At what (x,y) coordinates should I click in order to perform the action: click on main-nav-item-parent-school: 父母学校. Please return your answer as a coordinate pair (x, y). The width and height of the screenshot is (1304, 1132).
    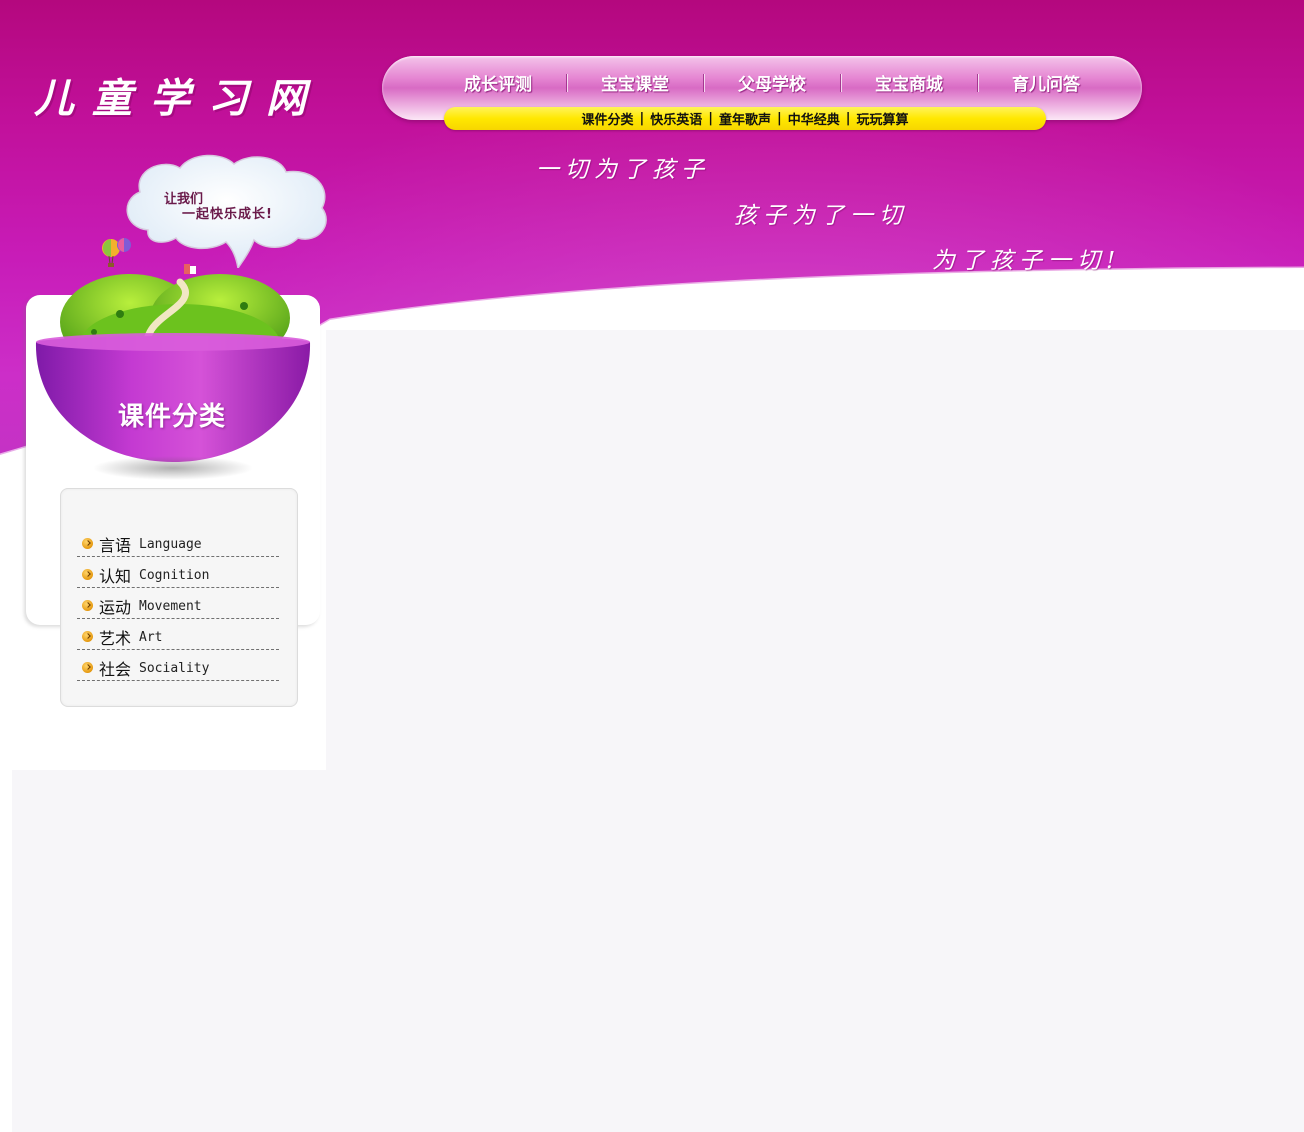
    Looking at the image, I should click on (772, 82).